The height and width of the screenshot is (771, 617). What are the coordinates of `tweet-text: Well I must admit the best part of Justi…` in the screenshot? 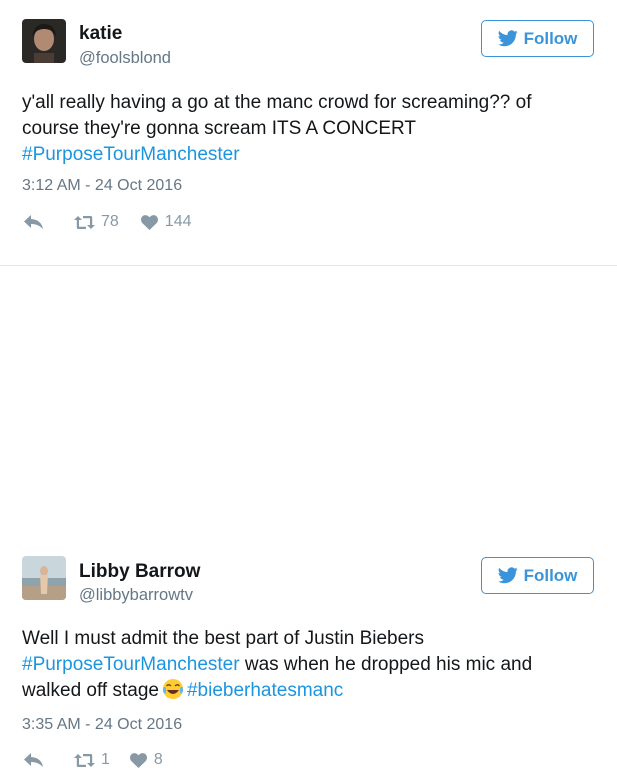 It's located at (309, 667).